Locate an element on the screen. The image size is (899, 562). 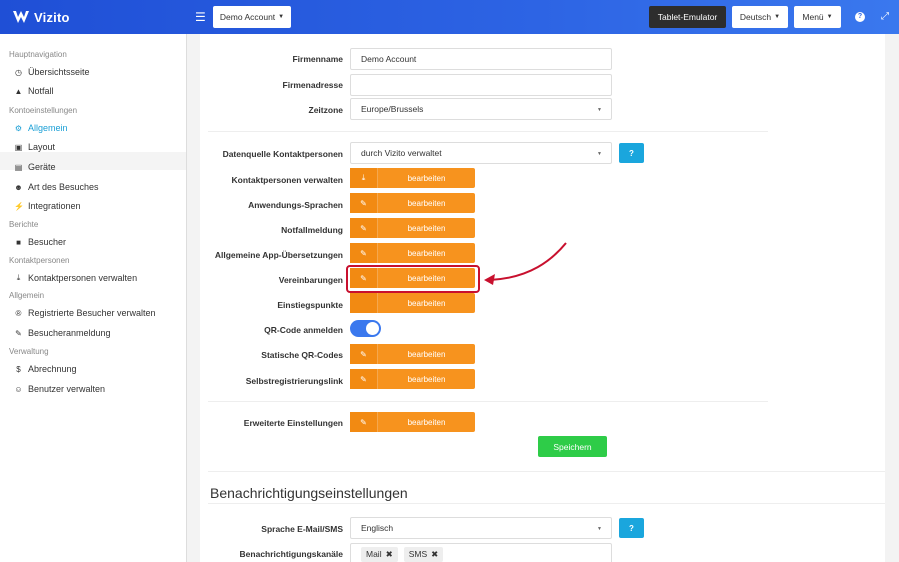
blank-icon is located at coordinates (364, 303).